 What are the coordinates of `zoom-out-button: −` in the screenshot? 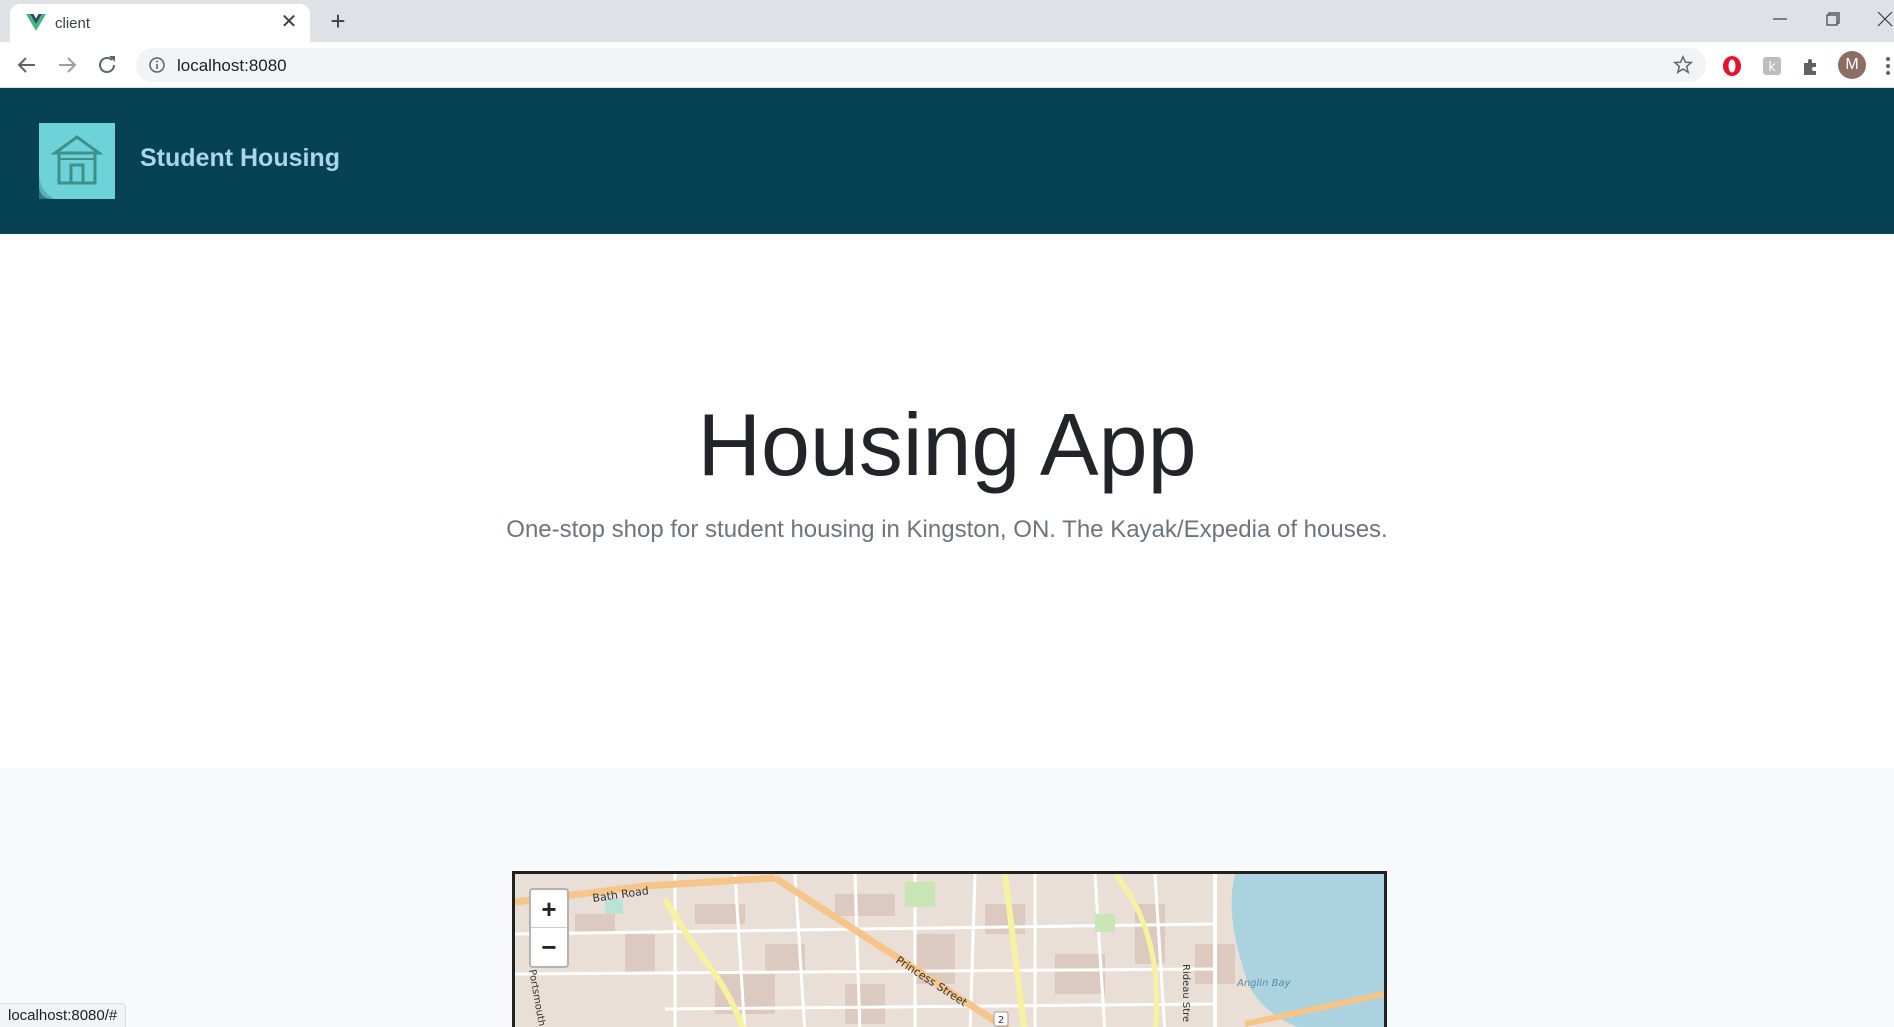 It's located at (549, 947).